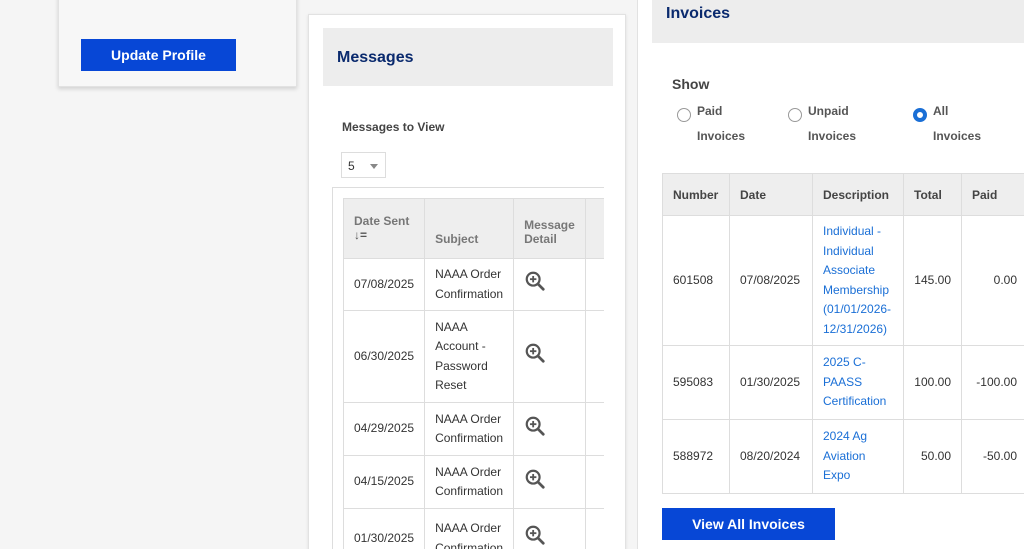  I want to click on messages-header: Messages, so click(468, 57).